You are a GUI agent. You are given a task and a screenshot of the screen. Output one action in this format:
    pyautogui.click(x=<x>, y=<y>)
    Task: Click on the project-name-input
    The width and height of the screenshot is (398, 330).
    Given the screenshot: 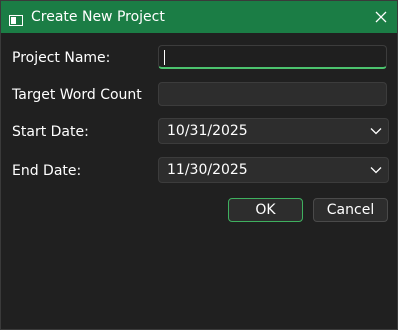 What is the action you would take?
    pyautogui.click(x=272, y=57)
    